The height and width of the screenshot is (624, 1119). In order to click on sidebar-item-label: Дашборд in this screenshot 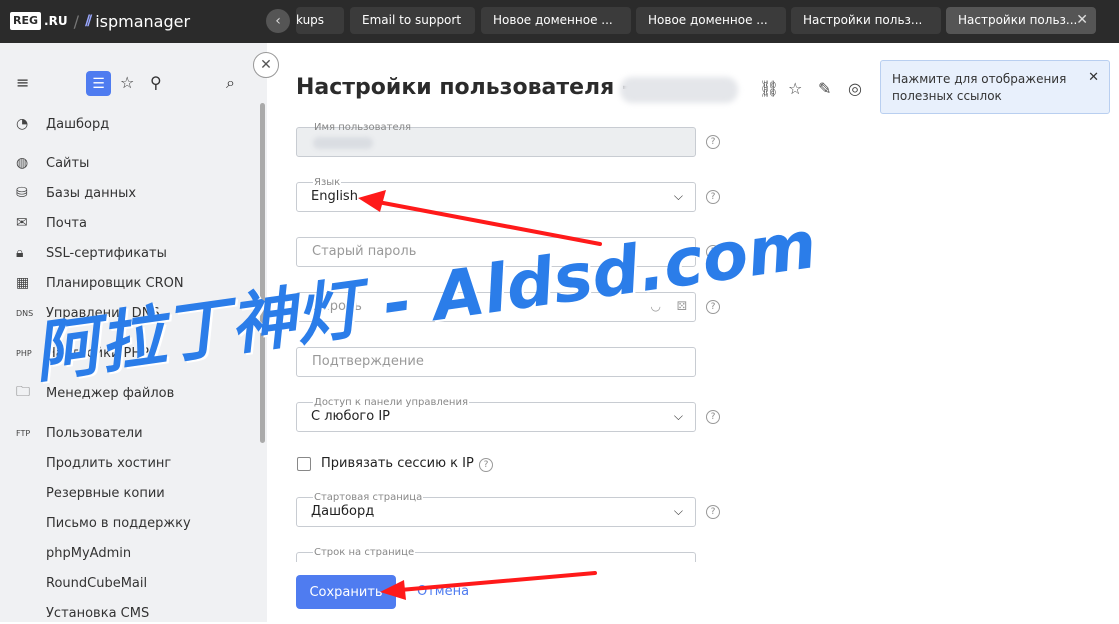, I will do `click(78, 124)`.